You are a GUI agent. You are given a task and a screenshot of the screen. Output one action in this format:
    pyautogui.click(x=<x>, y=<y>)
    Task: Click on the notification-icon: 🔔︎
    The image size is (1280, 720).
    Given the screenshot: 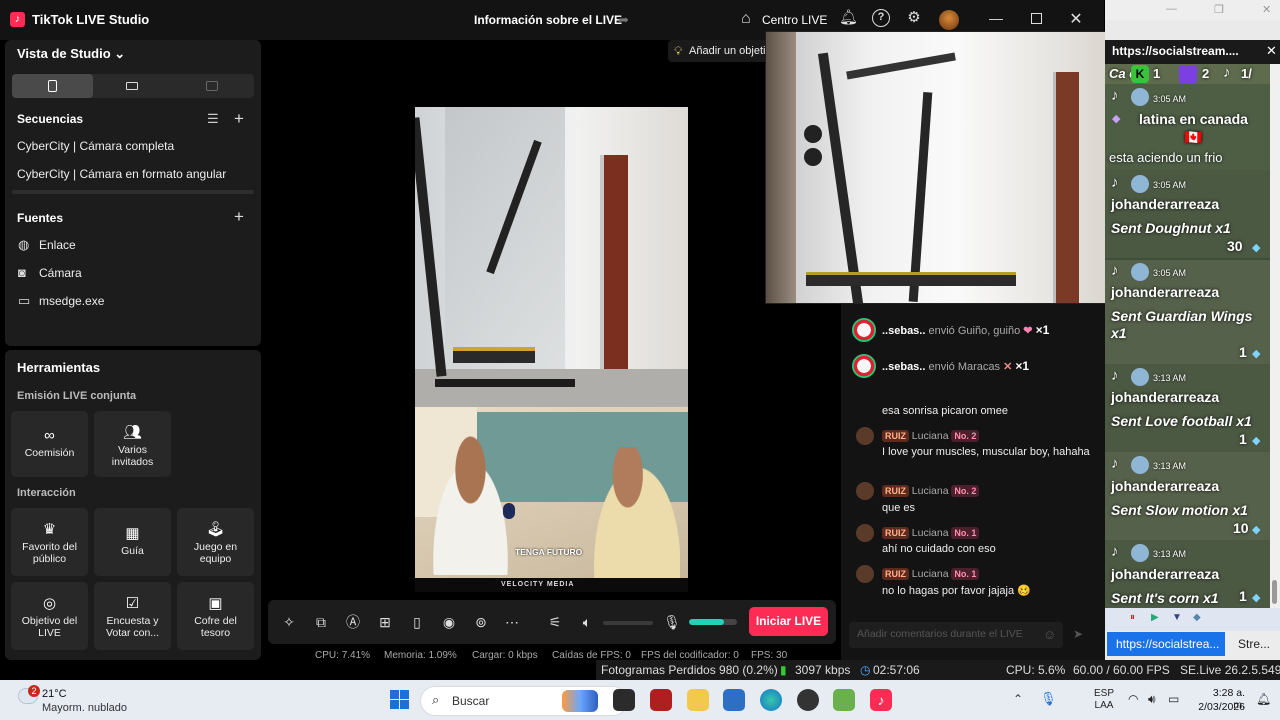 What is the action you would take?
    pyautogui.click(x=1263, y=699)
    